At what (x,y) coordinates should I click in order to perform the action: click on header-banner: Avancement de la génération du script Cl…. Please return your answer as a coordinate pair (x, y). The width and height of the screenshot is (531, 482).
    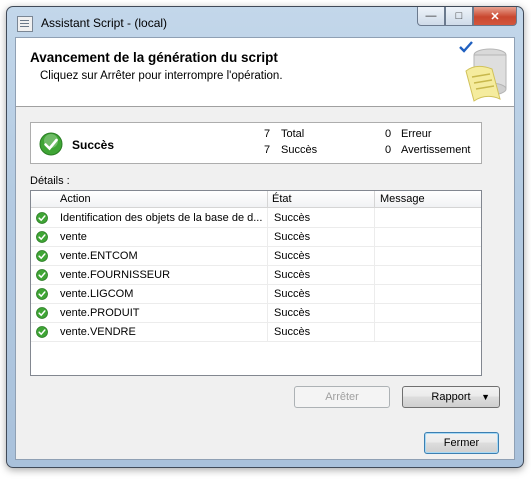
    Looking at the image, I should click on (265, 72).